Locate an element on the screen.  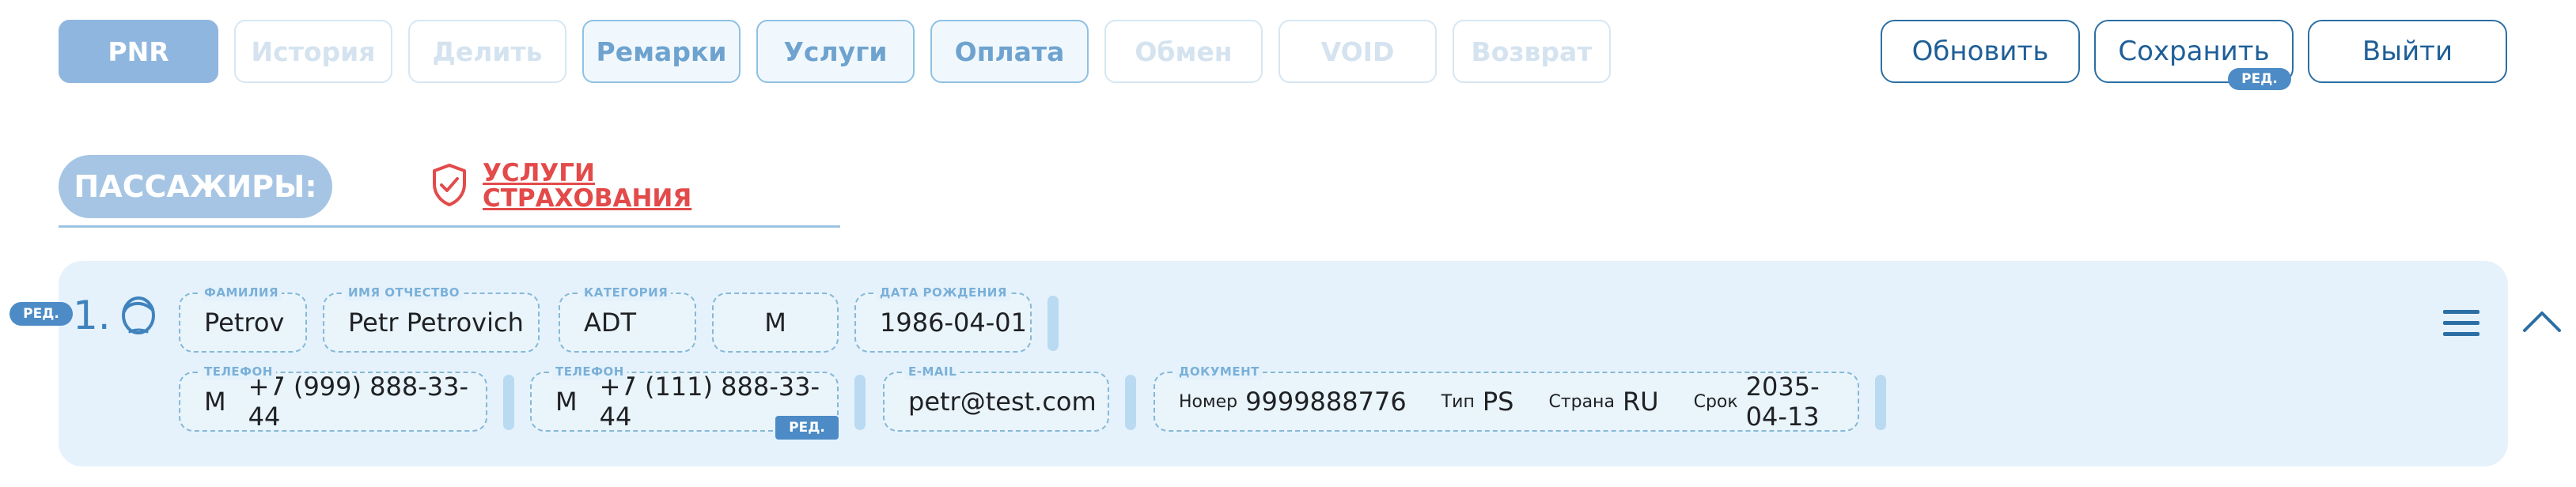
tab-label: История is located at coordinates (313, 52).